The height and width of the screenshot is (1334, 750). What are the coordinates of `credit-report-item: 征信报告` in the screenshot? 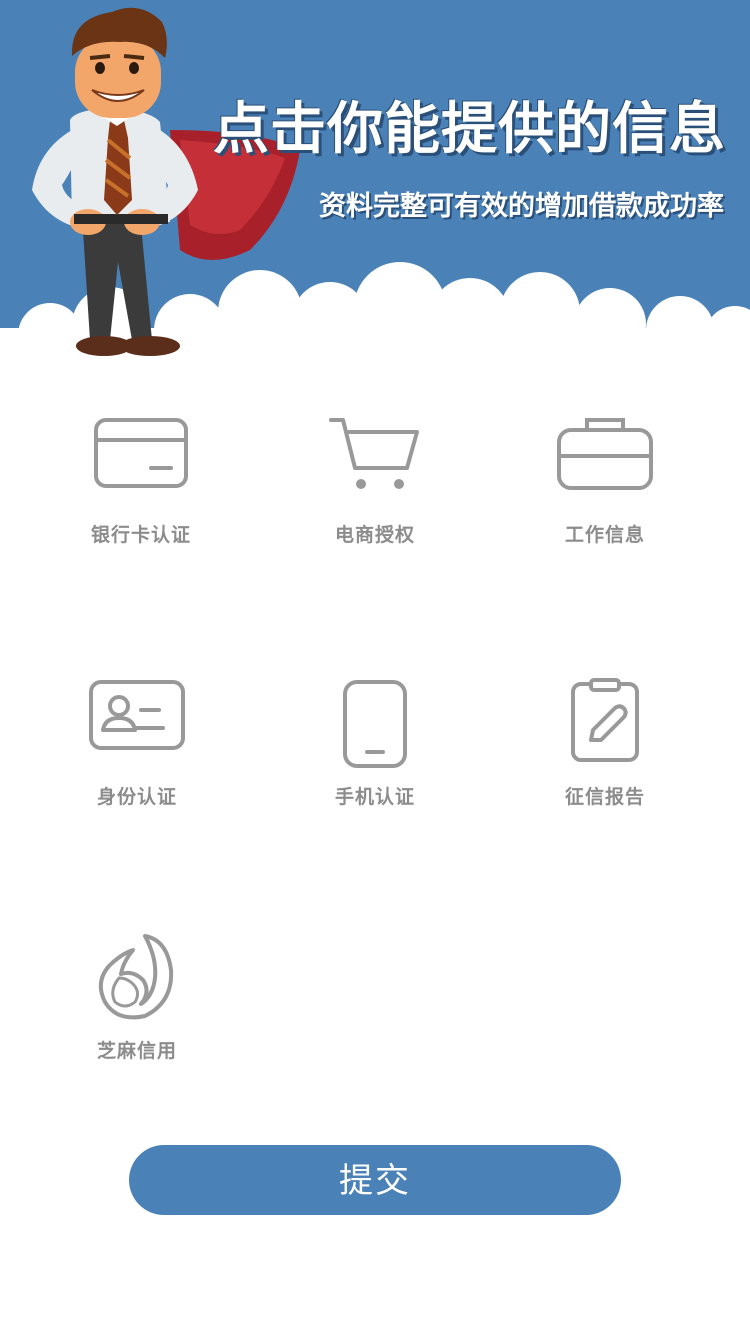 It's located at (605, 743).